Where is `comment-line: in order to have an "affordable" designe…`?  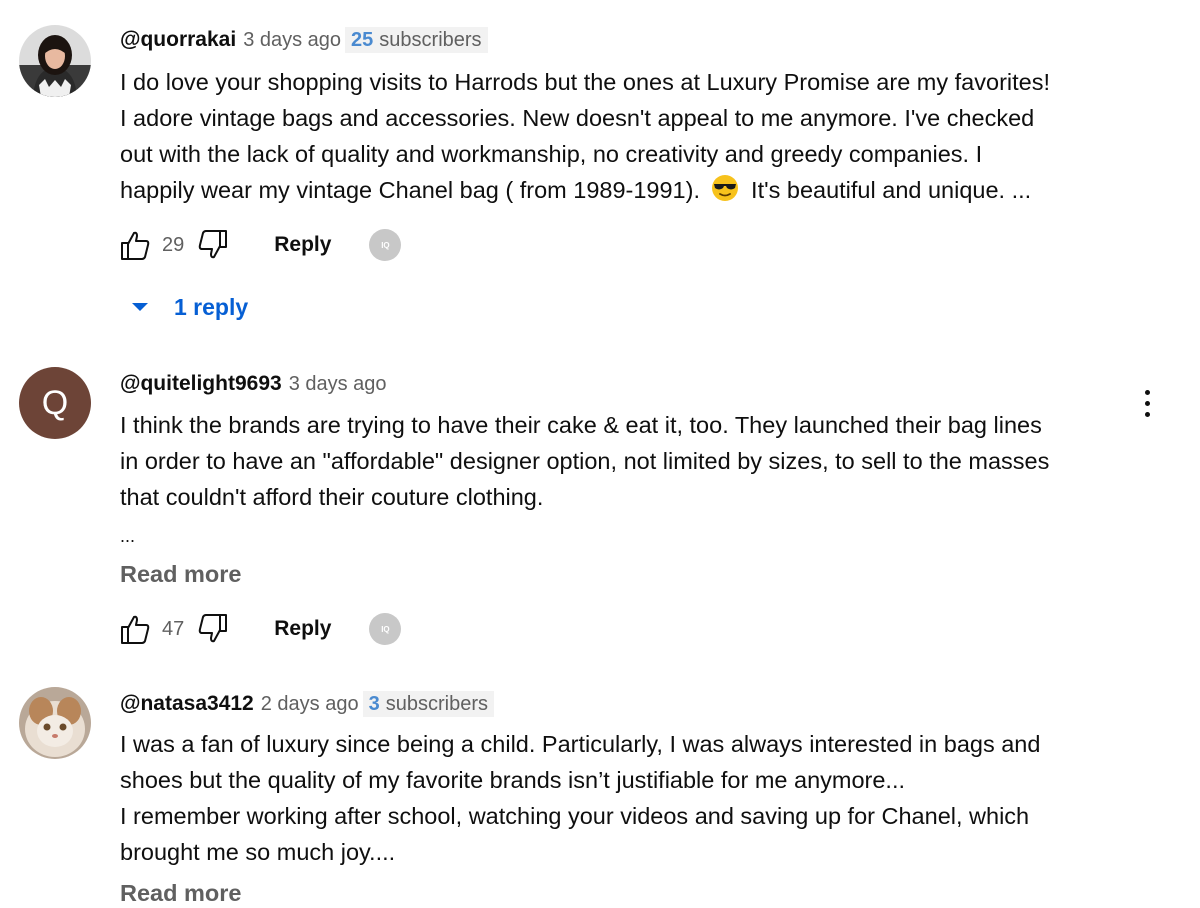 comment-line: in order to have an "affordable" designe… is located at coordinates (585, 461).